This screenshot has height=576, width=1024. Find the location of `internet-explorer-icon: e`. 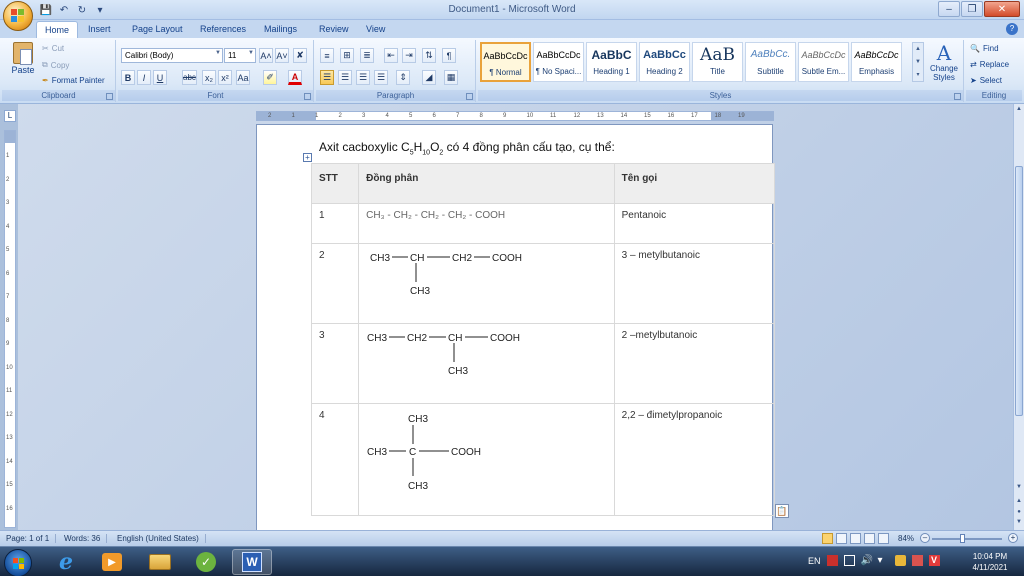

internet-explorer-icon: e is located at coordinates (66, 562).